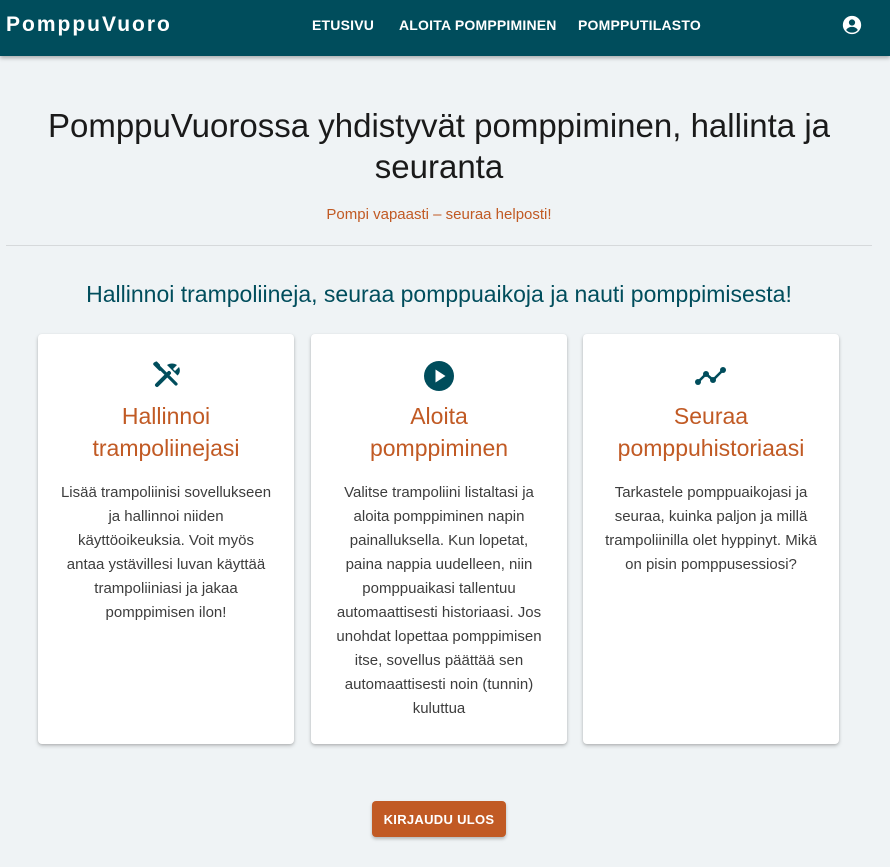  Describe the element at coordinates (439, 448) in the screenshot. I see `card-title-line: pomppiminen` at that location.